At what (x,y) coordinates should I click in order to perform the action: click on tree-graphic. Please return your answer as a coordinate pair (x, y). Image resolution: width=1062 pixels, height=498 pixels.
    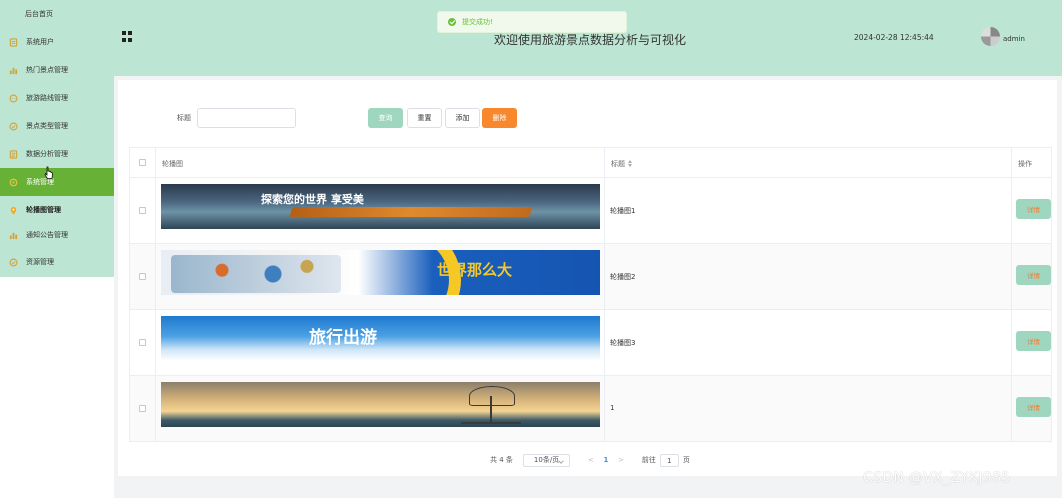
    Looking at the image, I should click on (491, 404).